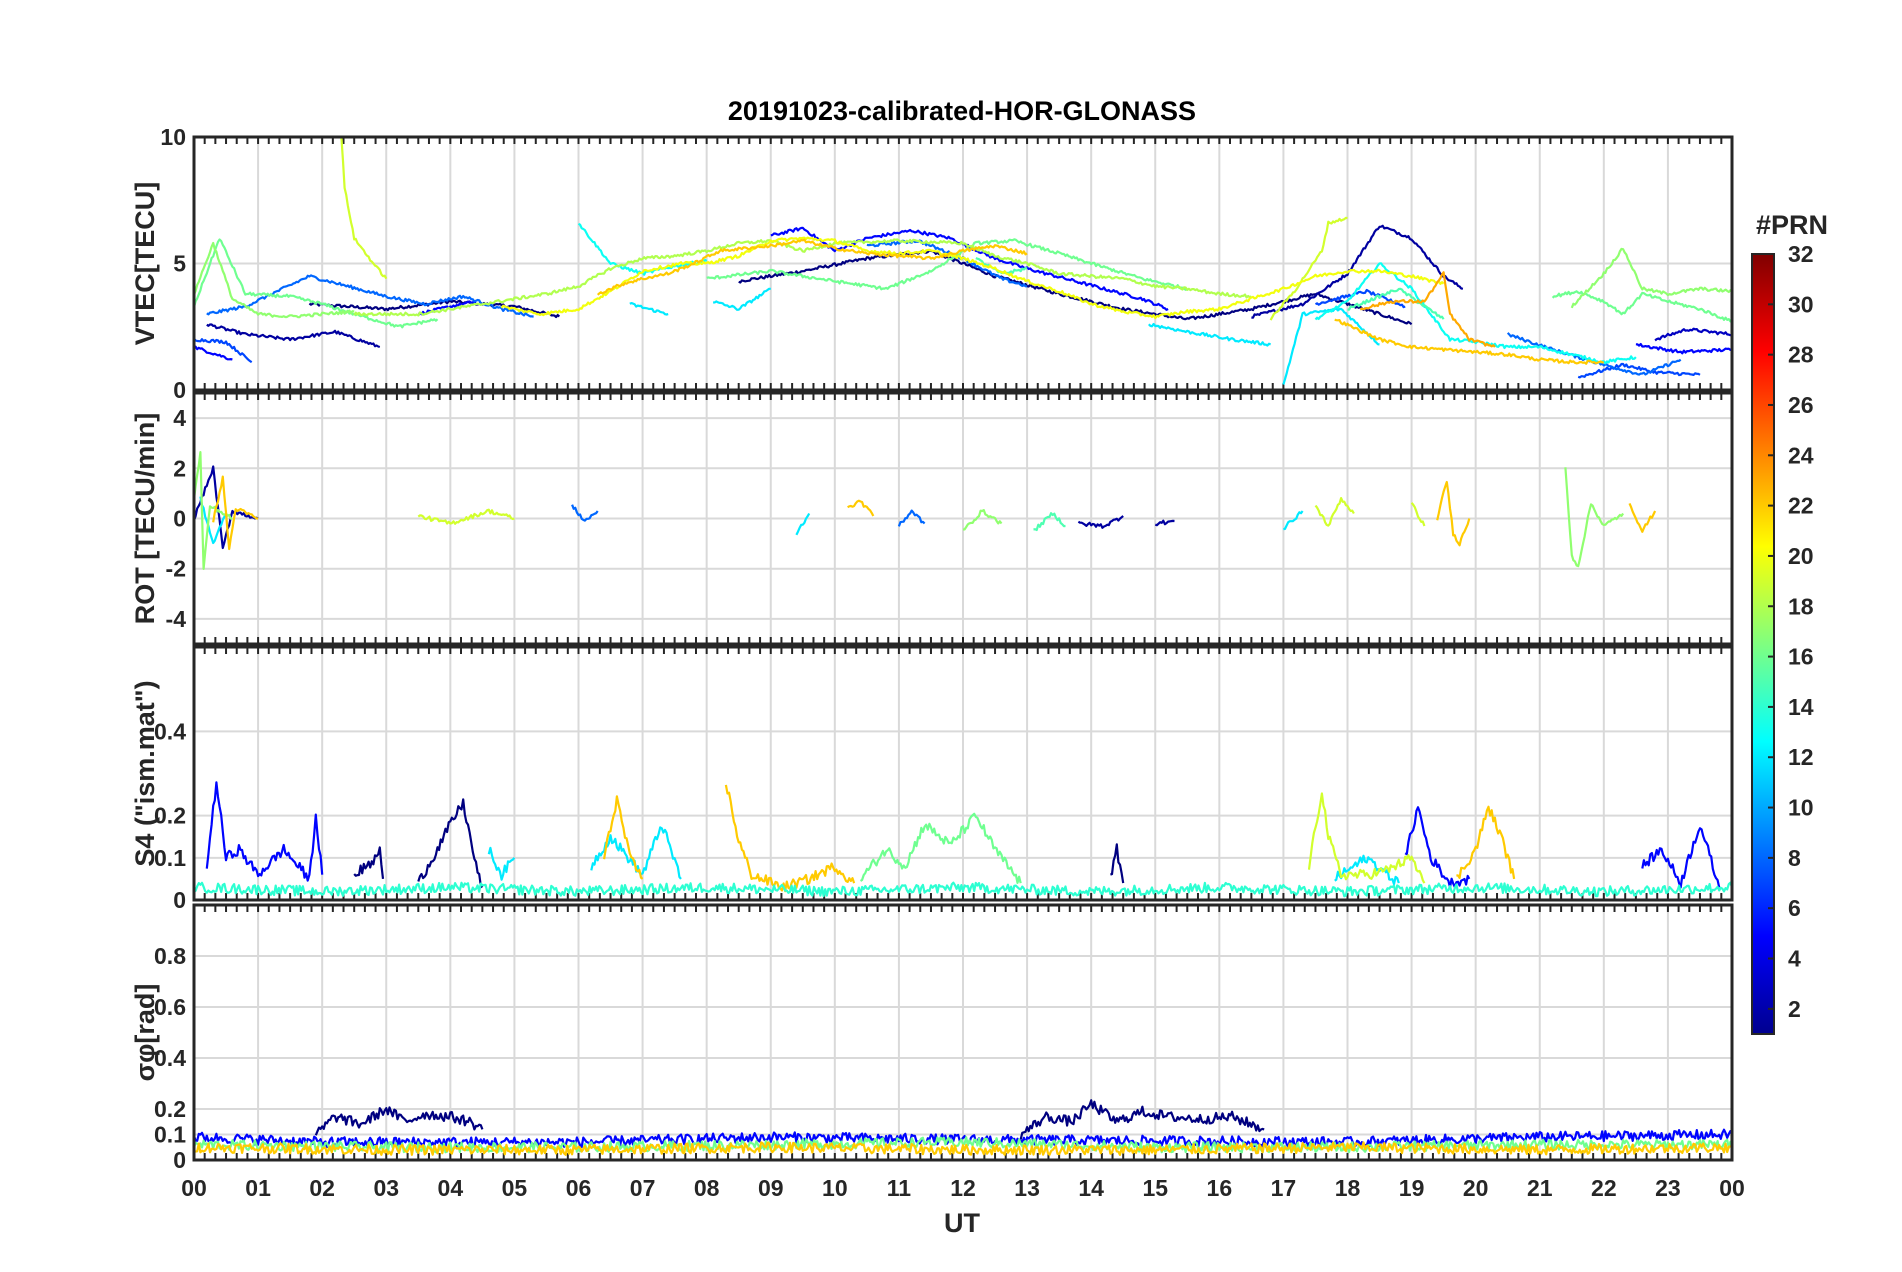 The image size is (1902, 1272). Describe the element at coordinates (1763, 644) in the screenshot. I see `colorbar-gradient` at that location.